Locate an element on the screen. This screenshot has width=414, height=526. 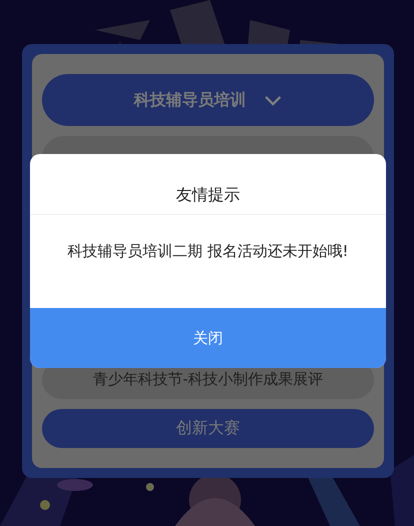
dropdown-button: 科技辅导员培训 is located at coordinates (208, 100).